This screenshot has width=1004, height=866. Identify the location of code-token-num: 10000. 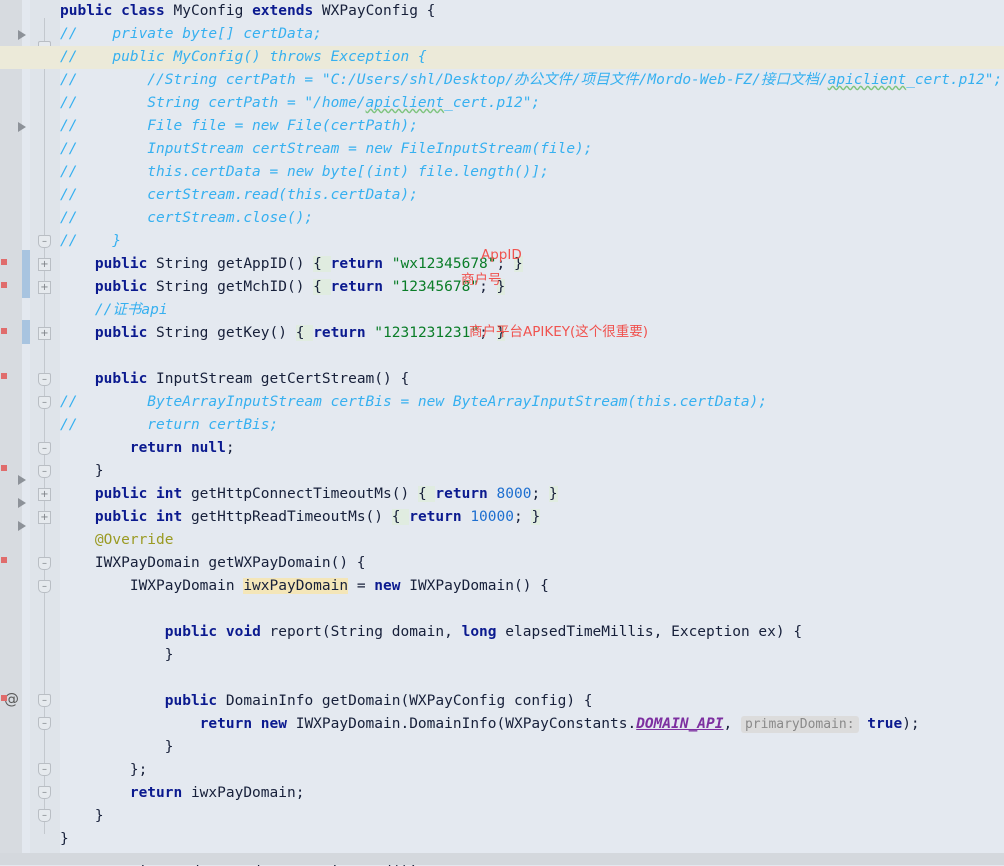
(492, 517).